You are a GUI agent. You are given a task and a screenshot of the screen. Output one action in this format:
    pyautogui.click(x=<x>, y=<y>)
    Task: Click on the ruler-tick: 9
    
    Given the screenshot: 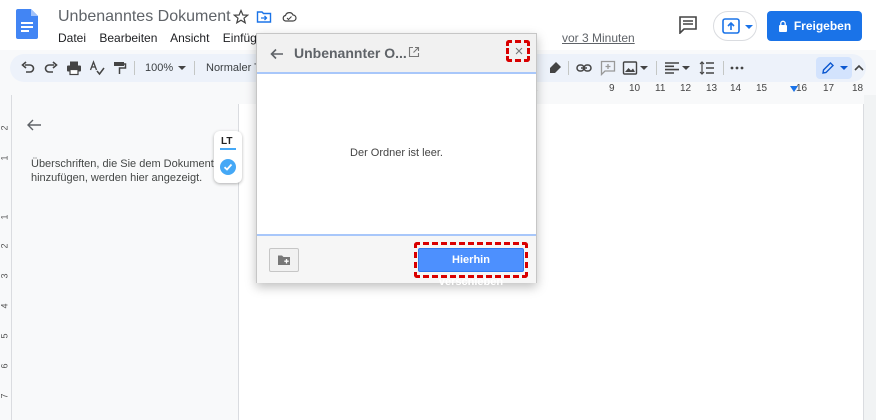 What is the action you would take?
    pyautogui.click(x=612, y=88)
    